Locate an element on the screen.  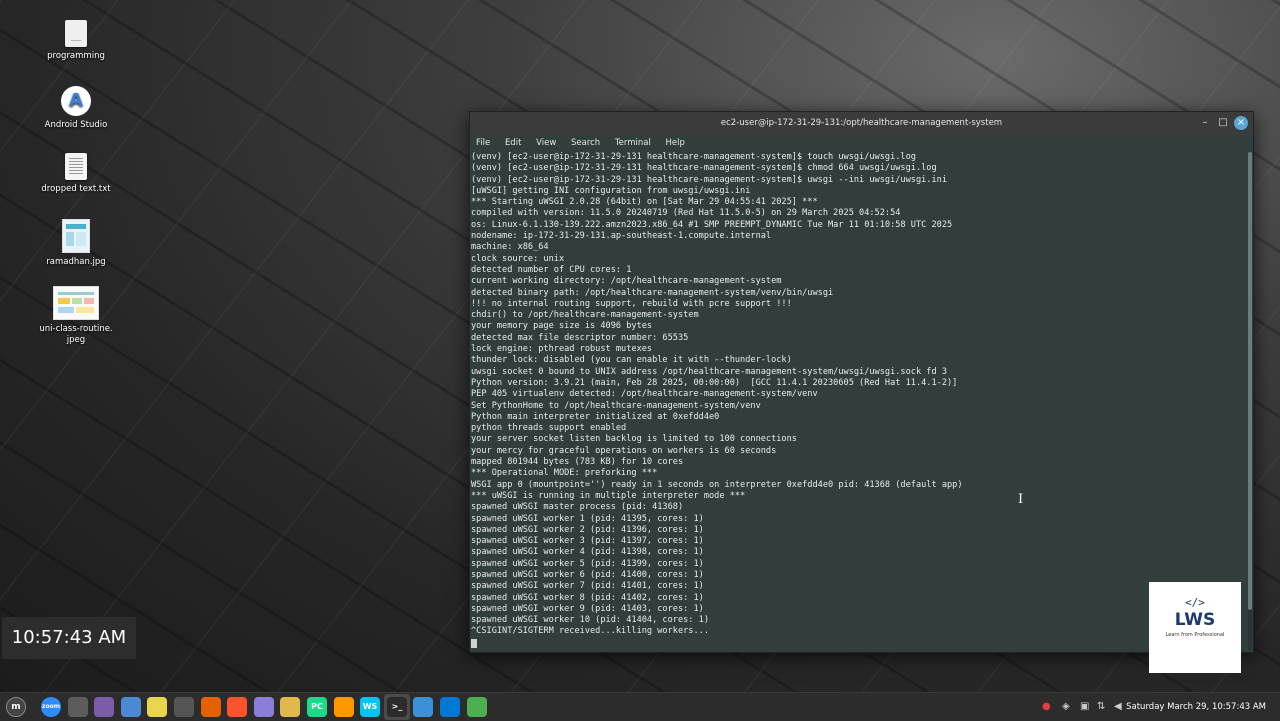
webstorm-icon: WS is located at coordinates (370, 707).